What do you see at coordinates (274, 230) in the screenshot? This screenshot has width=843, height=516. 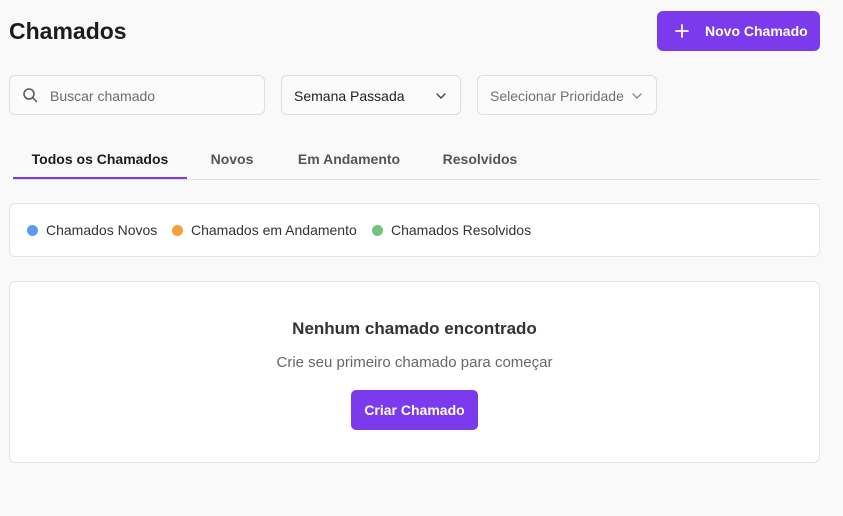 I see `legend-label-in-progress: Chamados em Andamento` at bounding box center [274, 230].